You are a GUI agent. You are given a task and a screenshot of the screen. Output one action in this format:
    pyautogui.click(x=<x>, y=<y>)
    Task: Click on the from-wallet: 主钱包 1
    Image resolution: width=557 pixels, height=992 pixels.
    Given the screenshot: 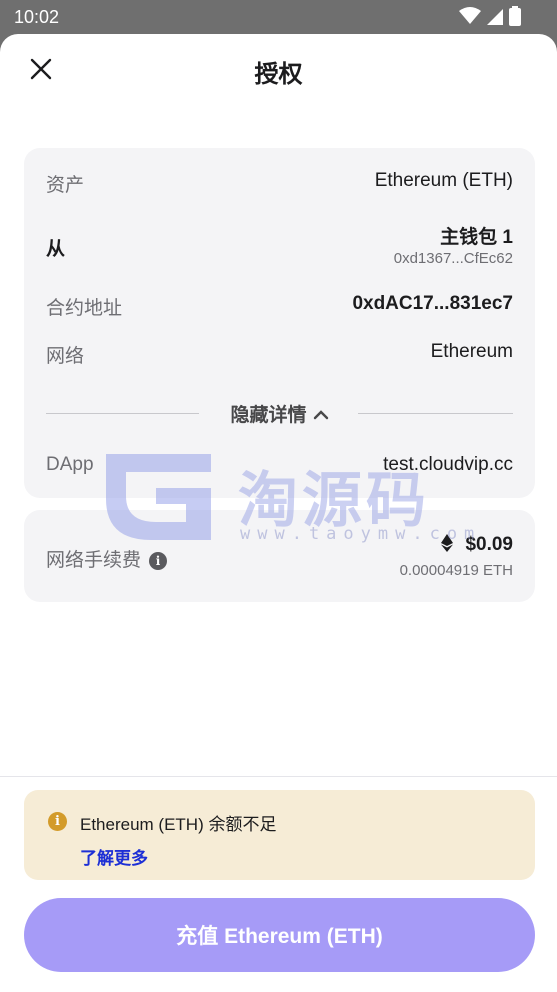 What is the action you would take?
    pyautogui.click(x=476, y=237)
    